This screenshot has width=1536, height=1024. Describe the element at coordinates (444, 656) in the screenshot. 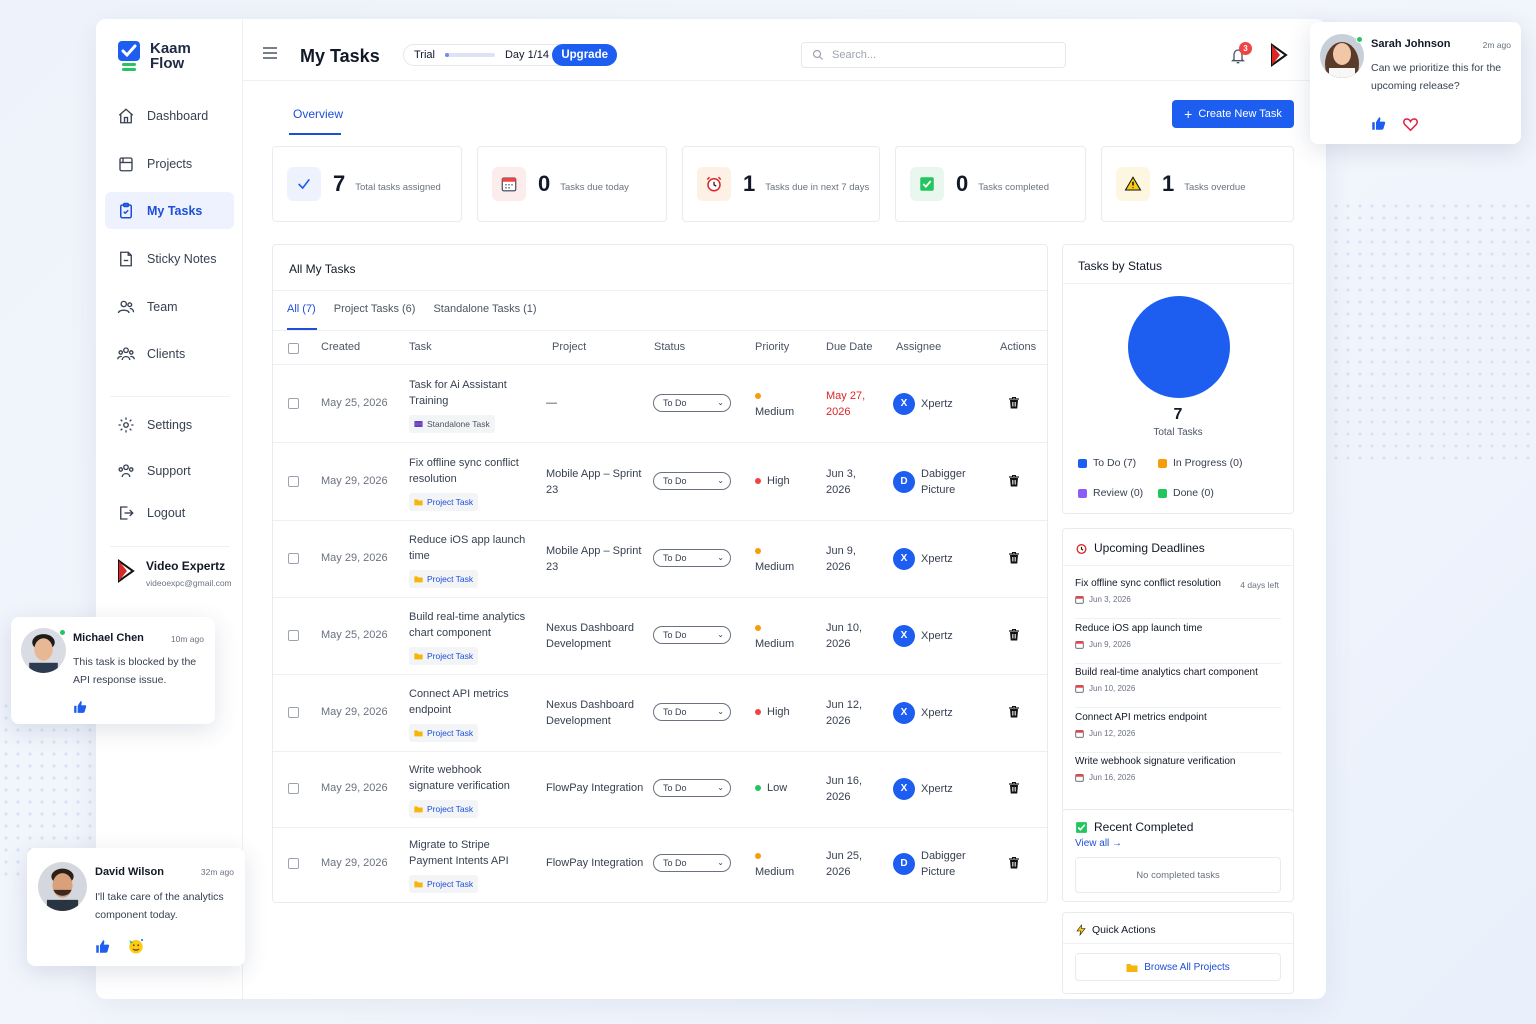

I see `task-type-tag: Project Task` at that location.